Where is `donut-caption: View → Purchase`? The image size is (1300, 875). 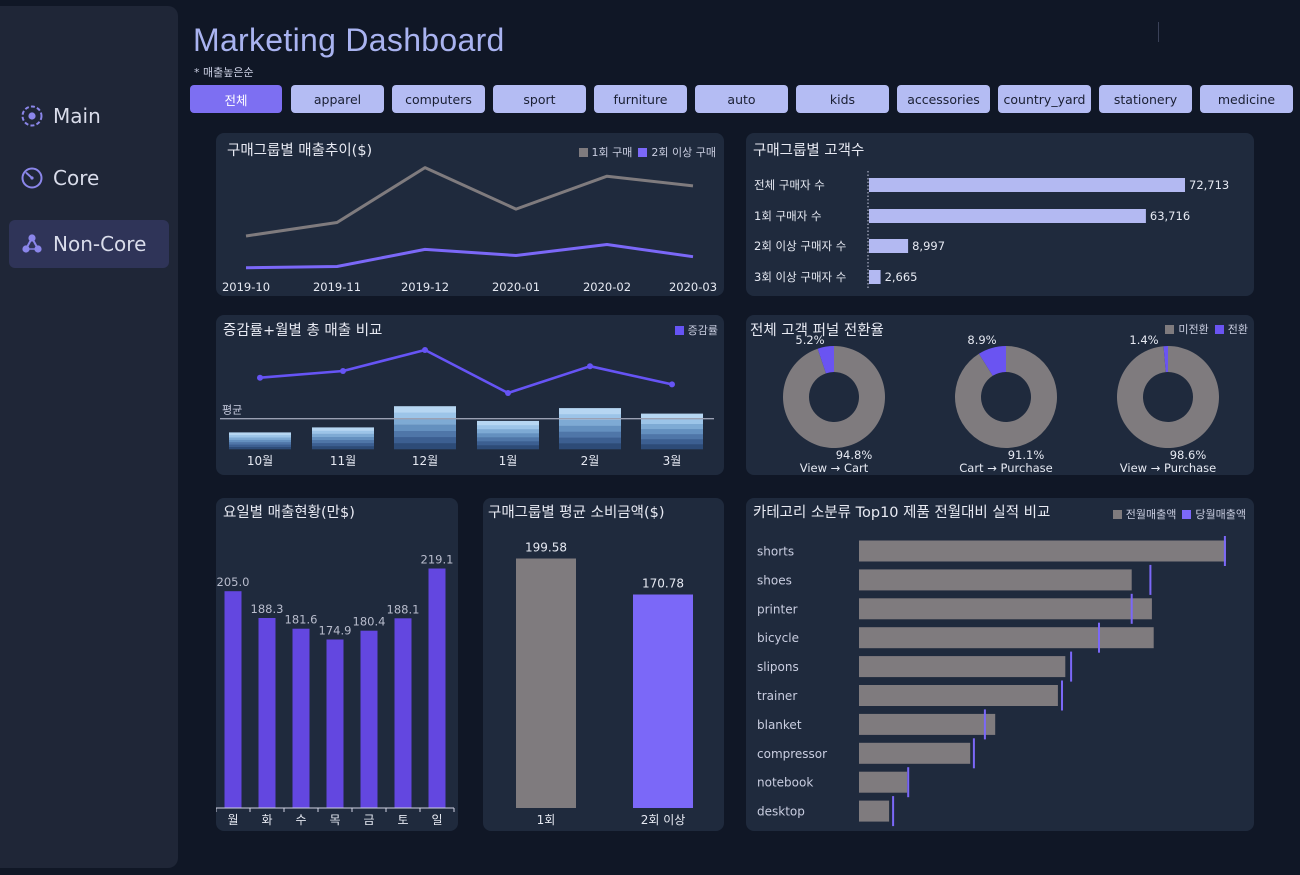
donut-caption: View → Purchase is located at coordinates (1168, 468).